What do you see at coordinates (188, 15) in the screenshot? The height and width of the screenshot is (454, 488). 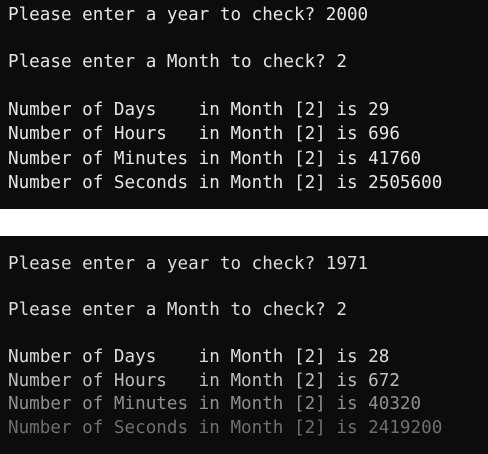 I see `console-line-year-prompt: Please enter a year to check? 2000` at bounding box center [188, 15].